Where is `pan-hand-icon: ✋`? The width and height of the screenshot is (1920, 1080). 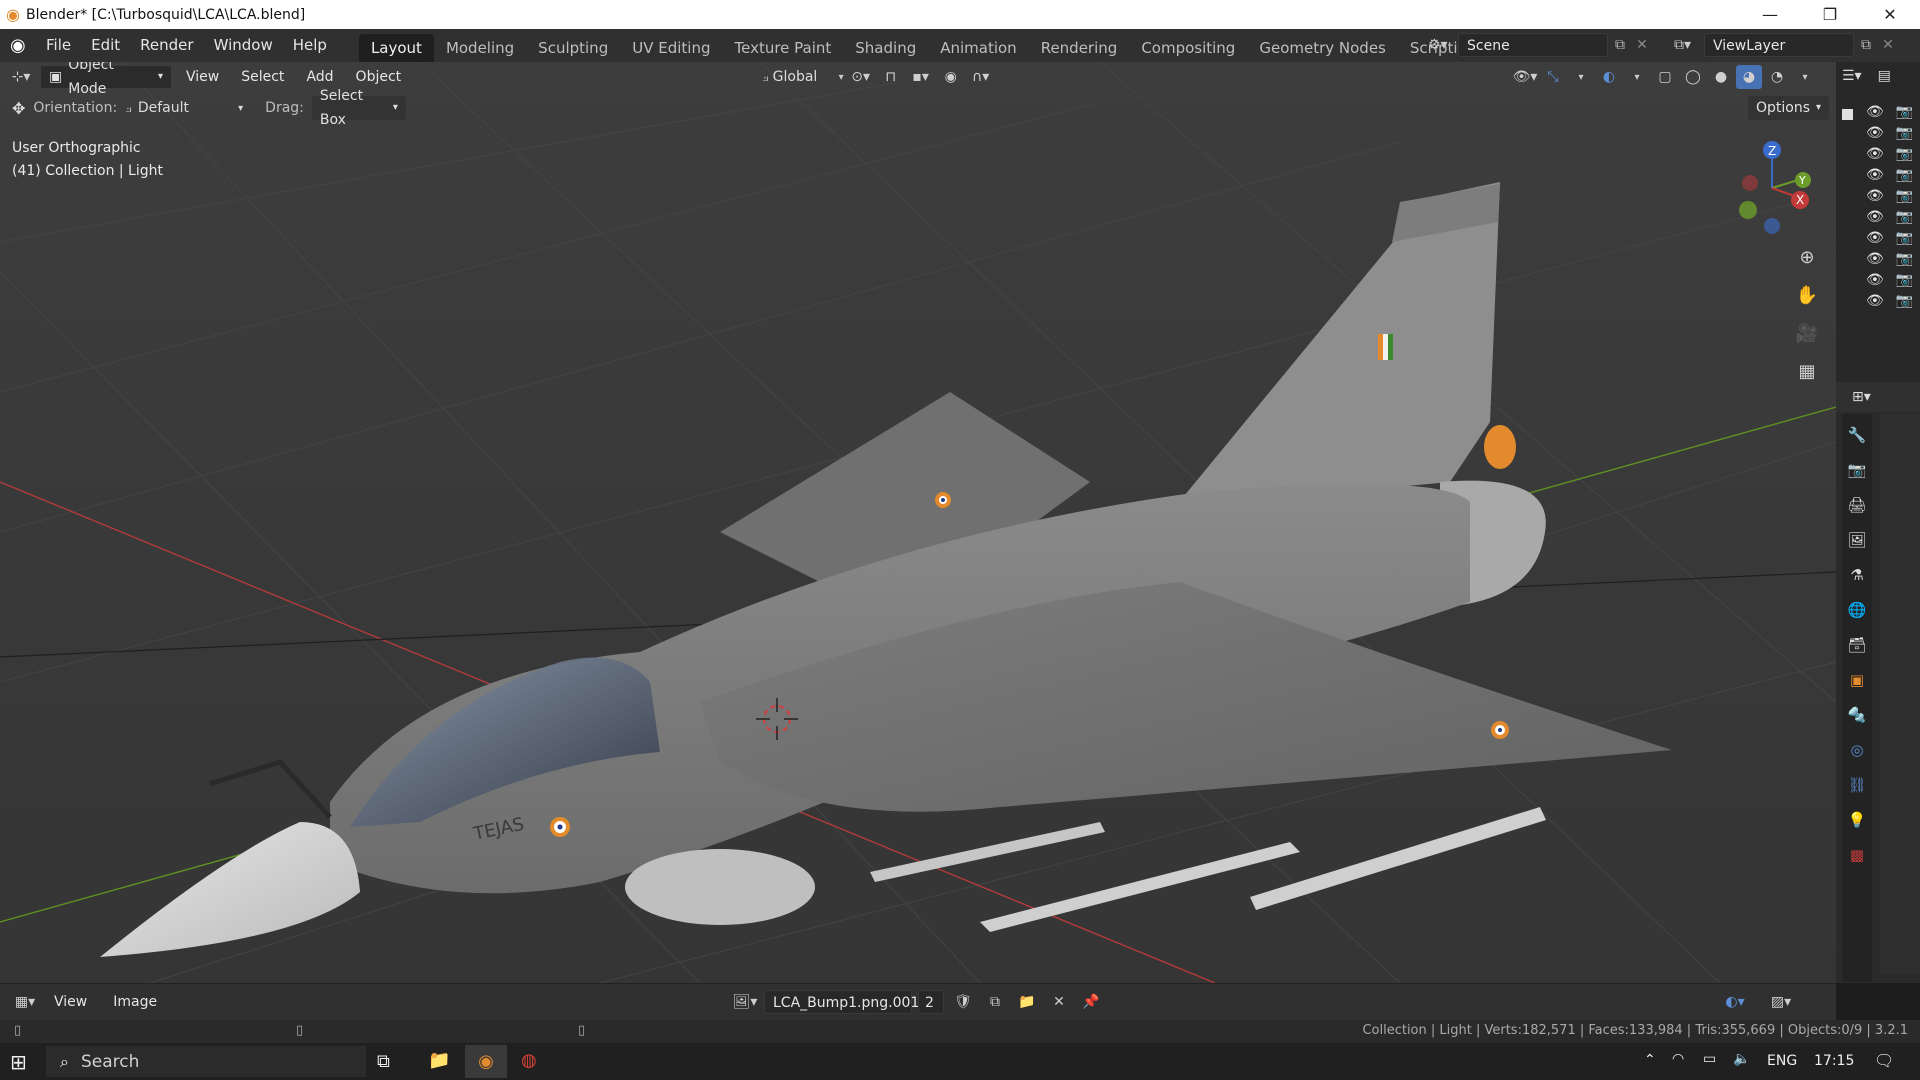
pan-hand-icon: ✋ is located at coordinates (1807, 295).